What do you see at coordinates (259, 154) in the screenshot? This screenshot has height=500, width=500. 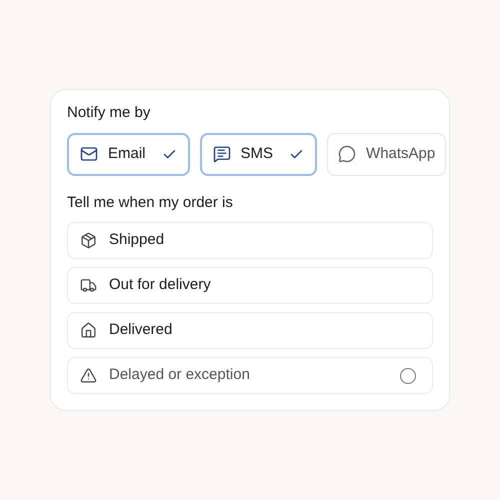 I see `channel-toggle: SMS` at bounding box center [259, 154].